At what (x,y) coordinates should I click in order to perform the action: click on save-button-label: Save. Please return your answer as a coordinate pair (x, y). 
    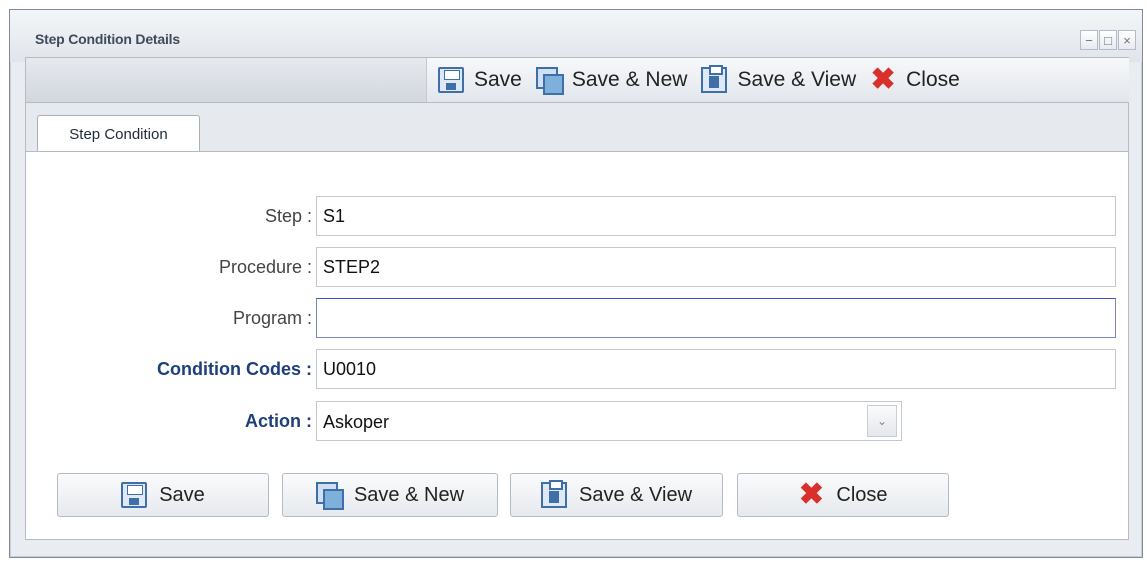
    Looking at the image, I should click on (182, 494).